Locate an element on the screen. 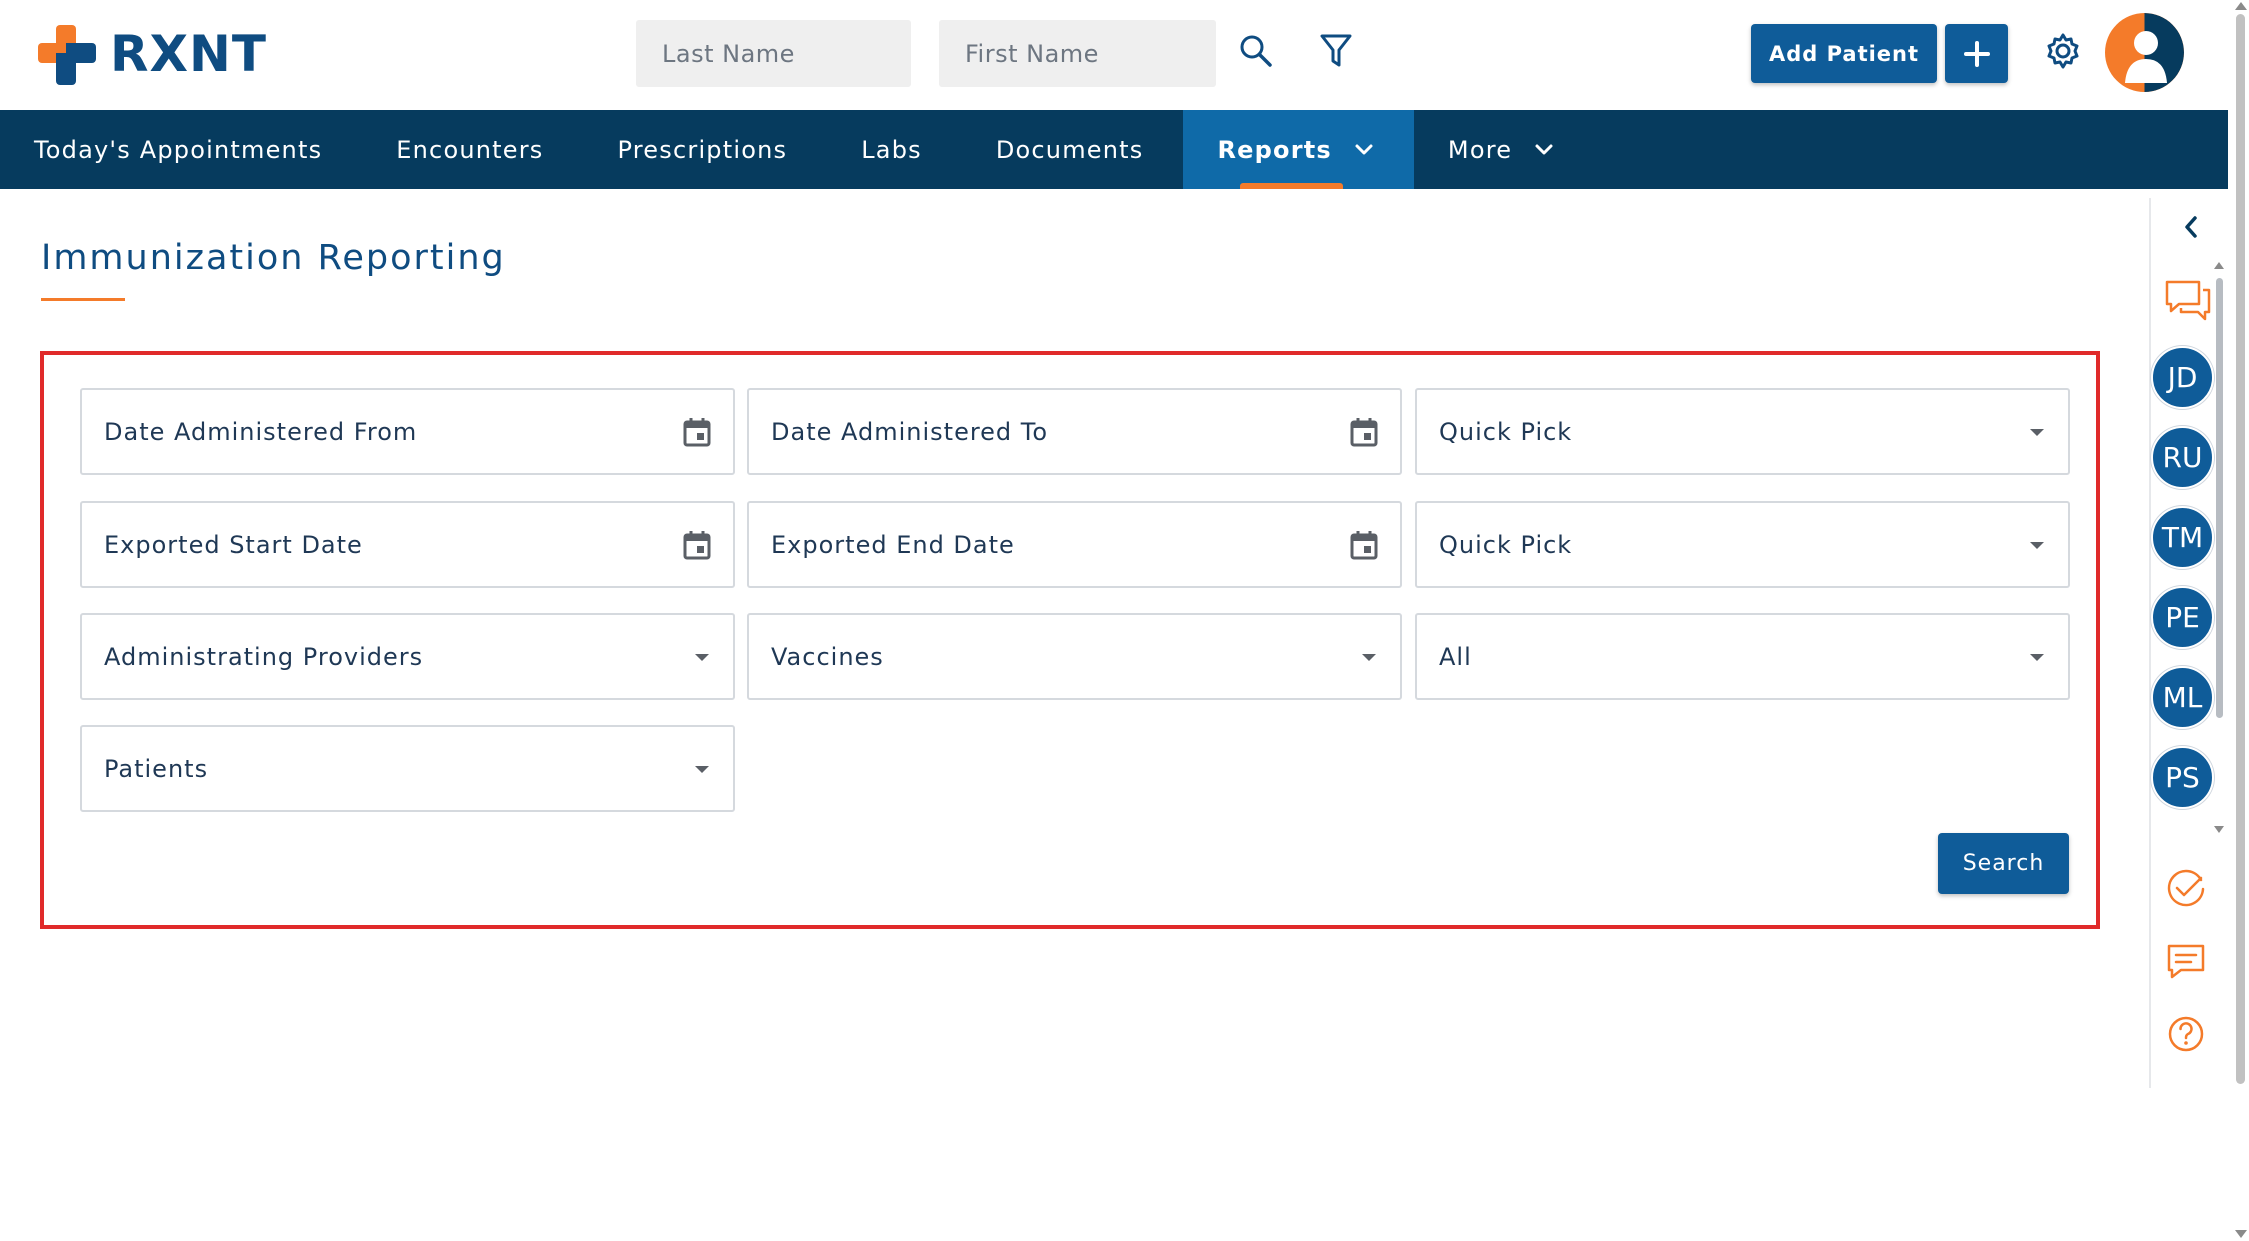 Image resolution: width=2249 pixels, height=1241 pixels. sidebar-scrollbar is located at coordinates (2219, 498).